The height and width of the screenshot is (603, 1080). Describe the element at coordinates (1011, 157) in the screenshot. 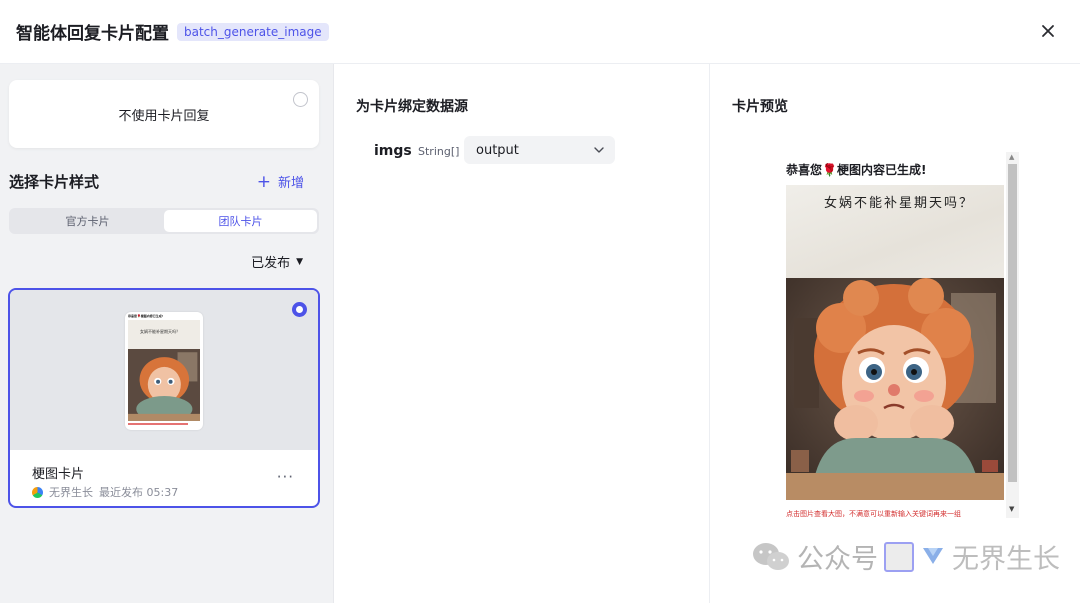

I see `scroll-up-icon: ▲` at that location.